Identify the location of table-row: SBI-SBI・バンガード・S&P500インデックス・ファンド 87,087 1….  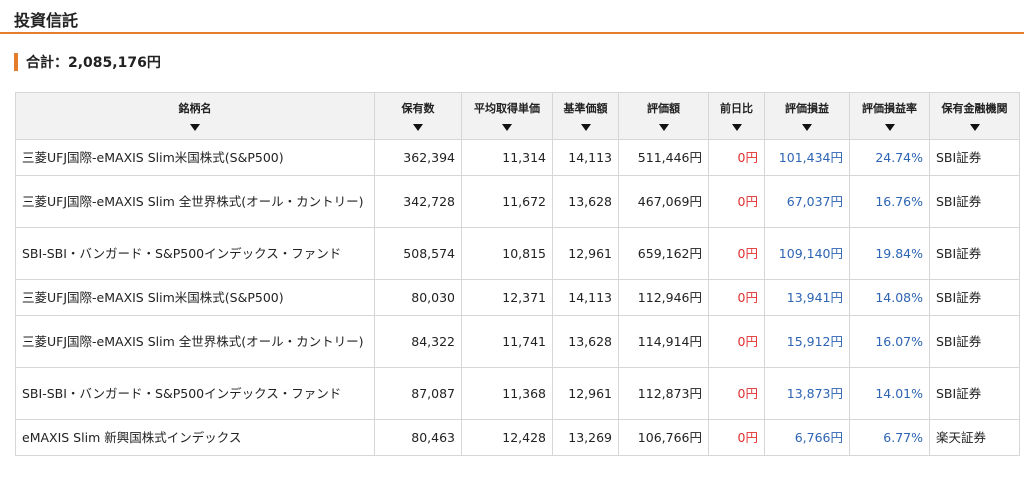
(517, 393).